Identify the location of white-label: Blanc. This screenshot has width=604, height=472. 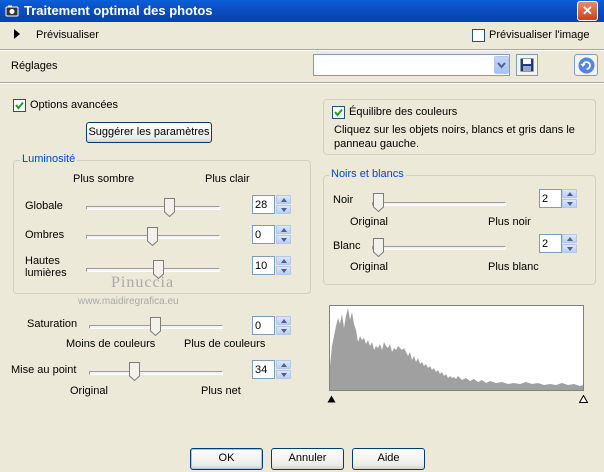
(347, 246).